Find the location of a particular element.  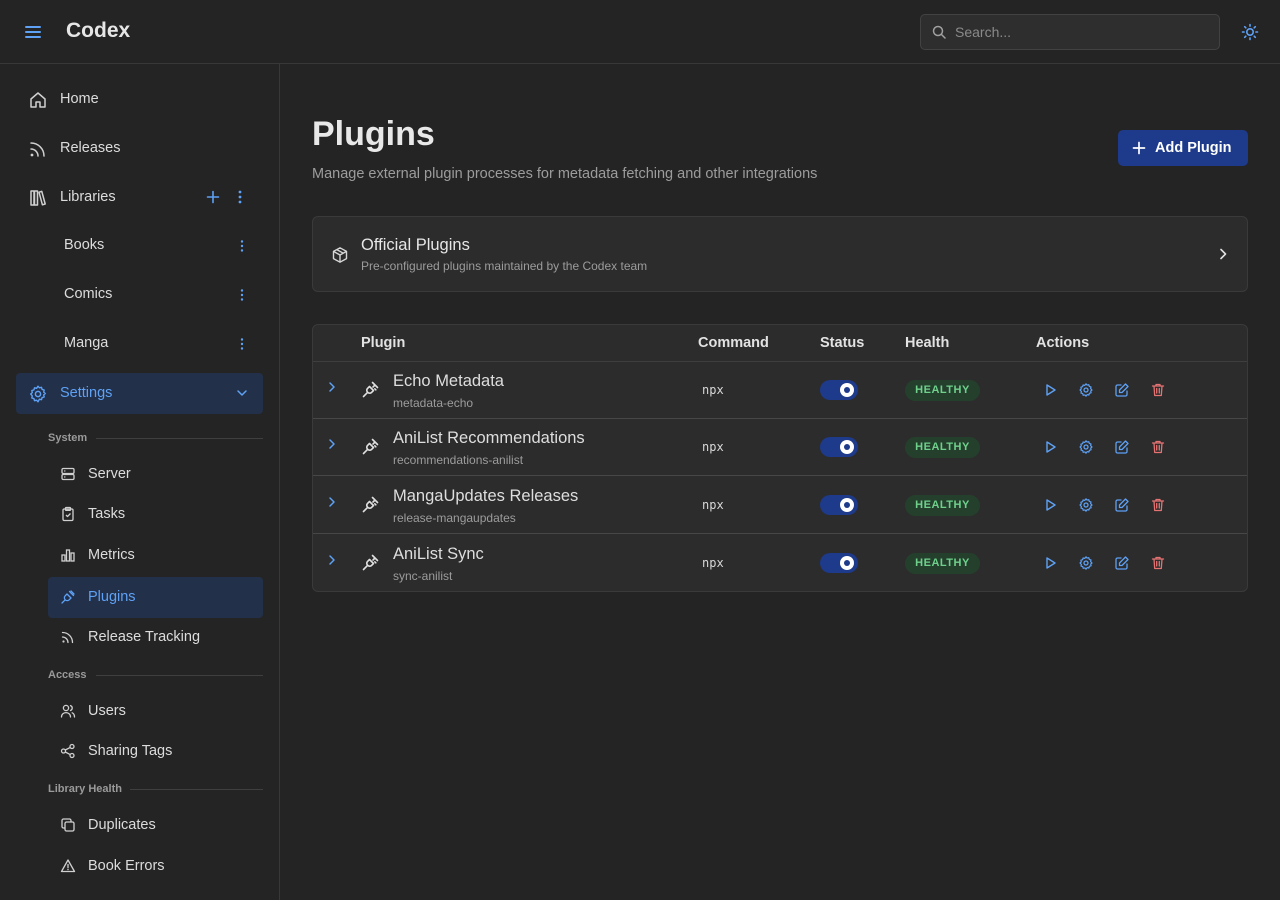

share-icon is located at coordinates (68, 751).